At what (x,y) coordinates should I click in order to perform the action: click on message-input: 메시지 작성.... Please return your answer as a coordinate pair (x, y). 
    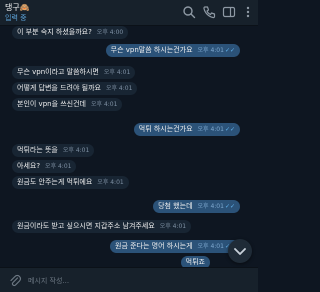
    Looking at the image, I should click on (48, 281).